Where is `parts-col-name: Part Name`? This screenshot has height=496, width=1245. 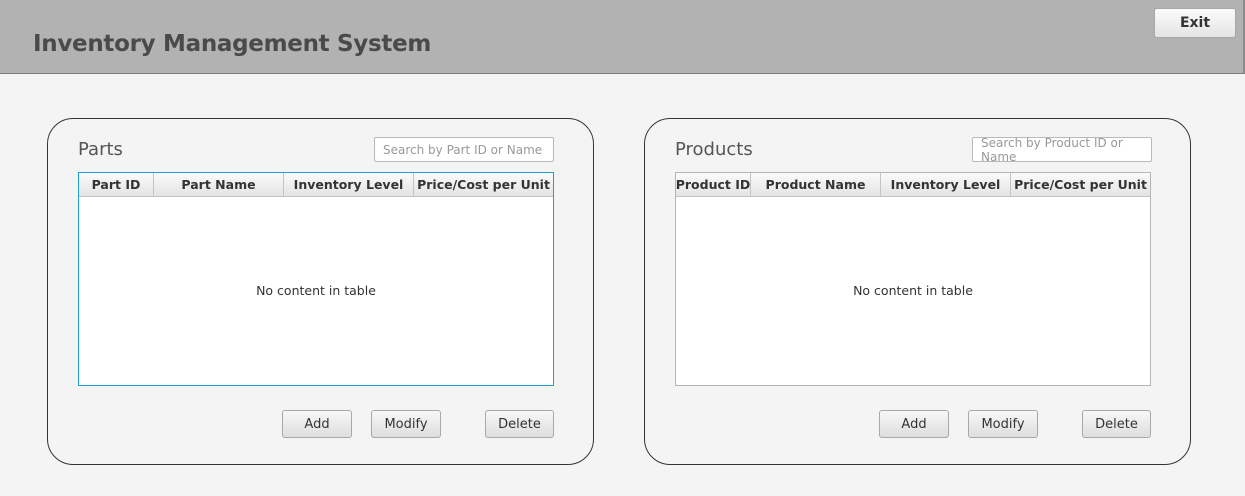
parts-col-name: Part Name is located at coordinates (219, 184).